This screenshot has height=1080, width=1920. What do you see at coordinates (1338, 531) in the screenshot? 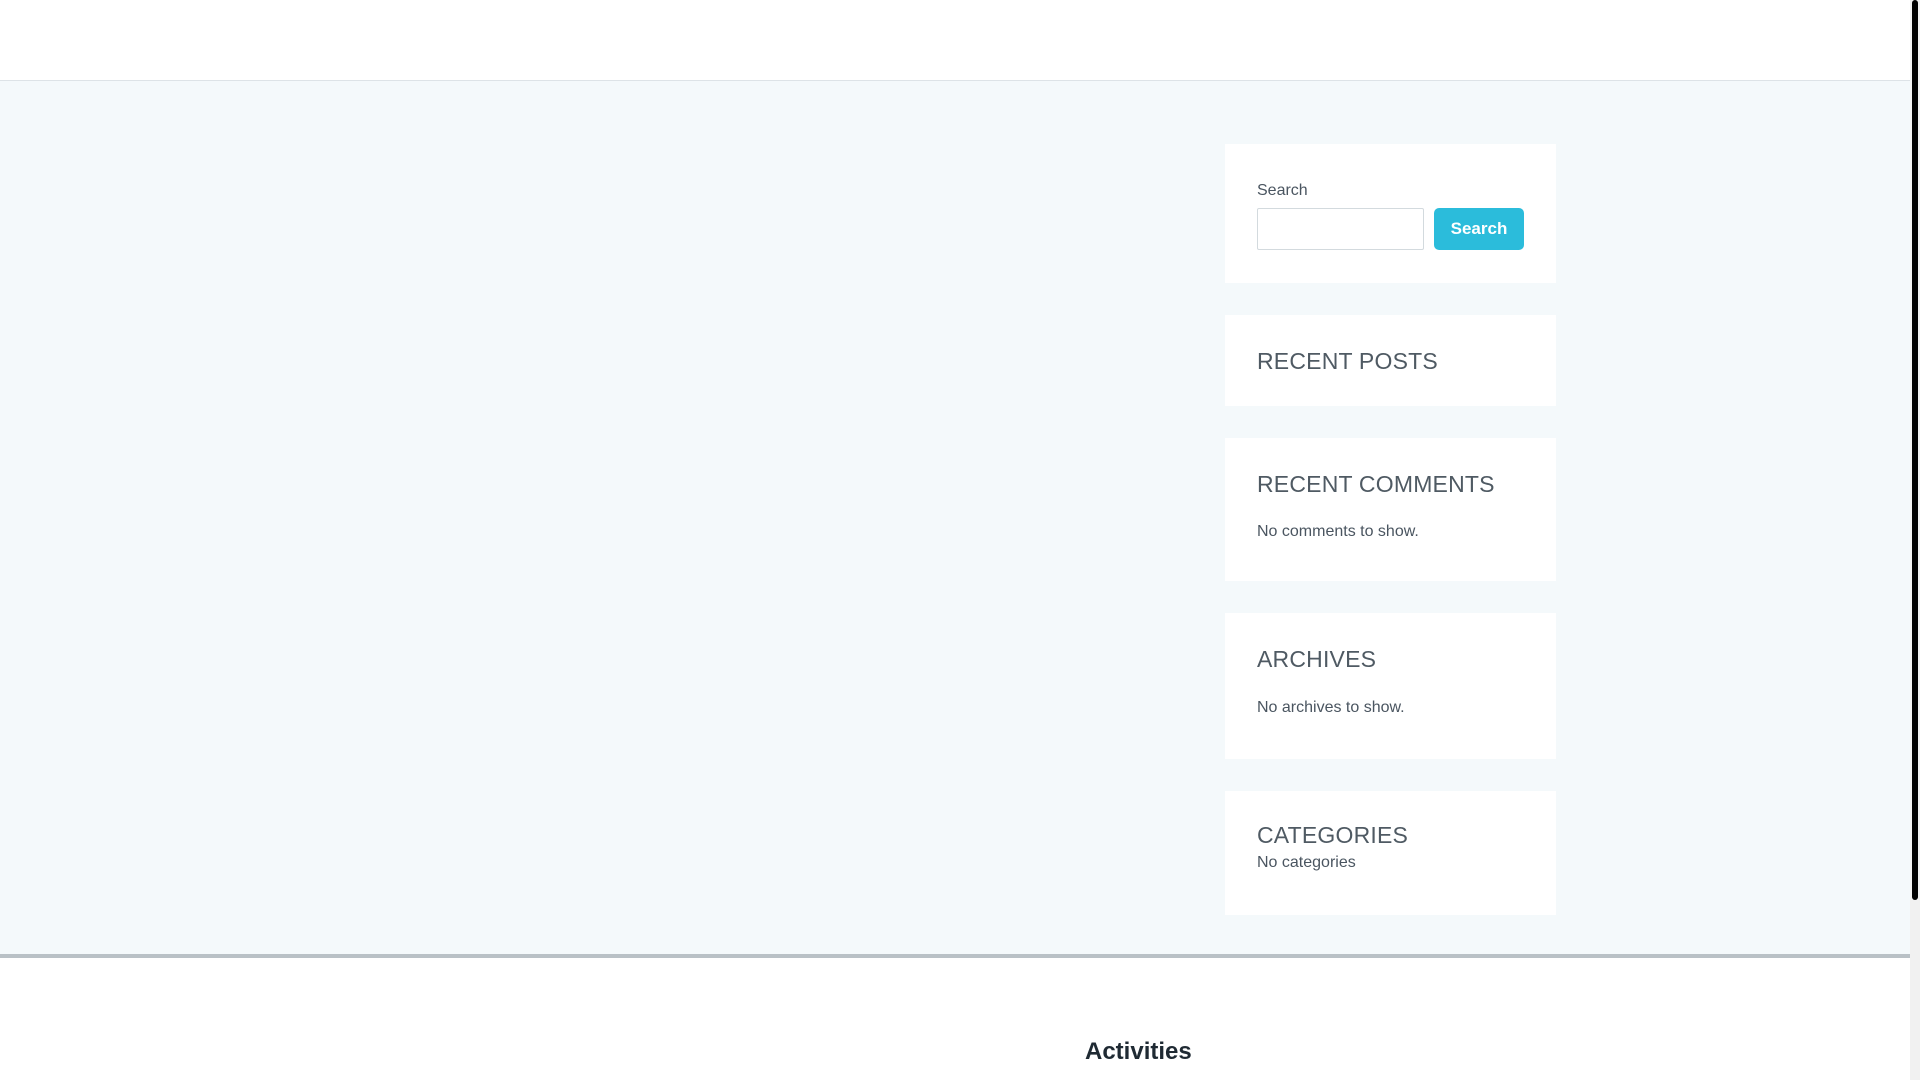
I see `recent-comments-empty-text: No comments to show.` at bounding box center [1338, 531].